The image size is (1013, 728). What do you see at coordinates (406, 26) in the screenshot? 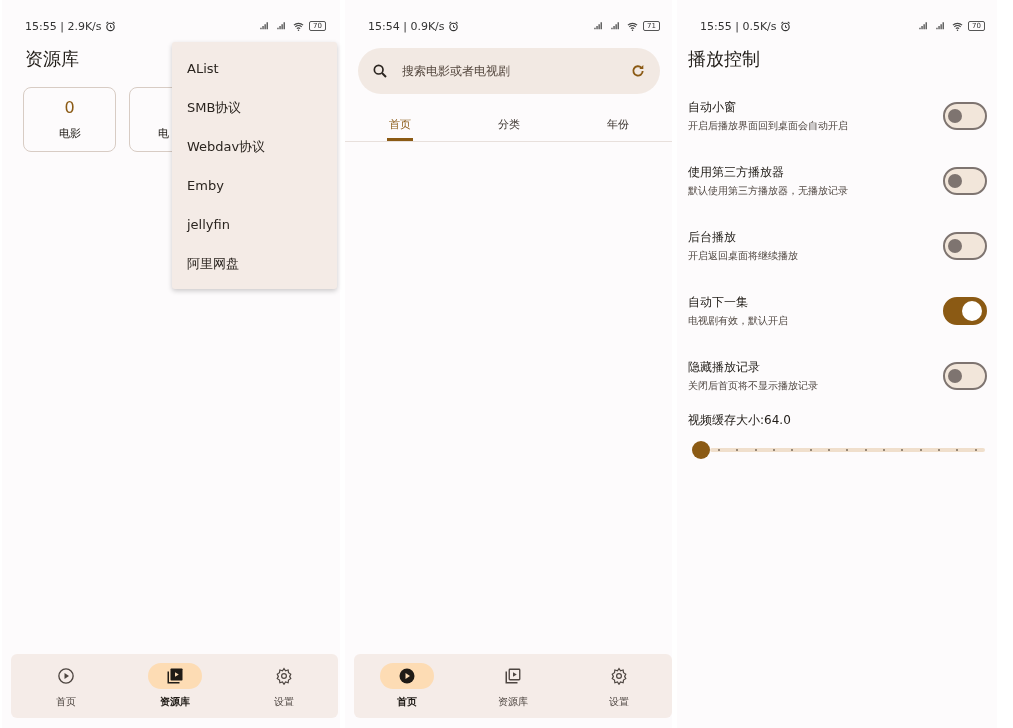
I see `status-time: 15:54 | 0.9K/s` at bounding box center [406, 26].